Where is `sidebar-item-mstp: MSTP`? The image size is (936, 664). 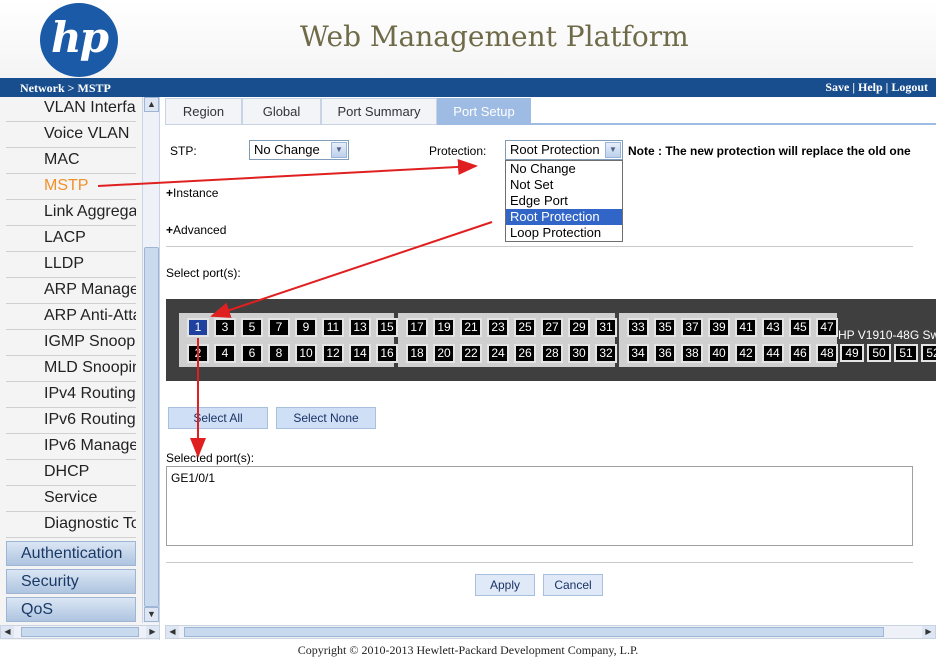
sidebar-item-mstp: MSTP is located at coordinates (71, 187).